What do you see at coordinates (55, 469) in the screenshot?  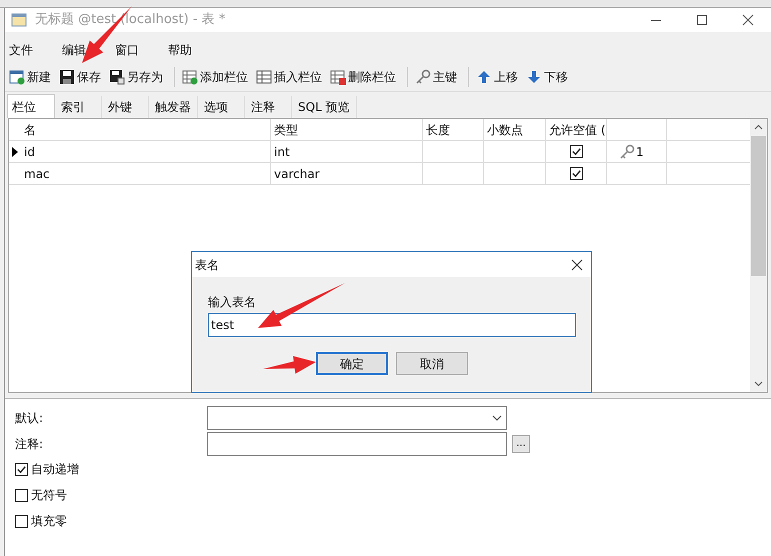 I see `checkbox-label: 自动递增` at bounding box center [55, 469].